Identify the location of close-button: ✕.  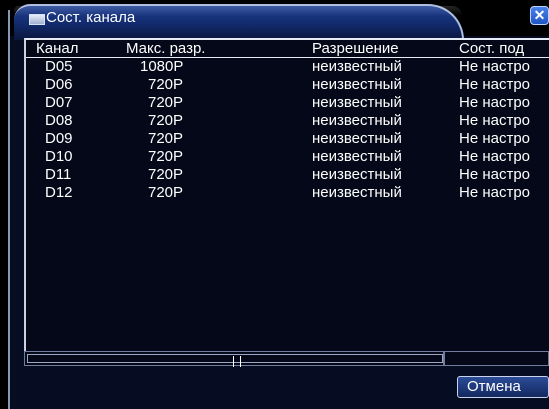
(539, 15).